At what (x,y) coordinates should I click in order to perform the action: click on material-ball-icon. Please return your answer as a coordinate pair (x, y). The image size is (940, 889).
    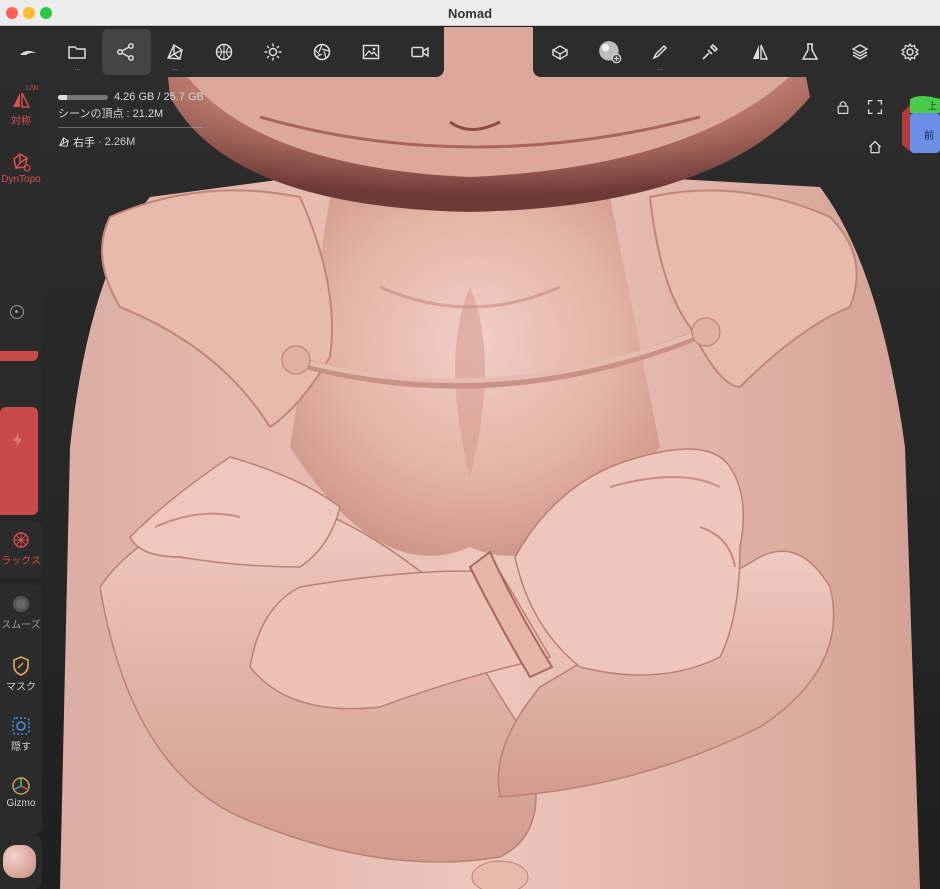
    Looking at the image, I should click on (610, 52).